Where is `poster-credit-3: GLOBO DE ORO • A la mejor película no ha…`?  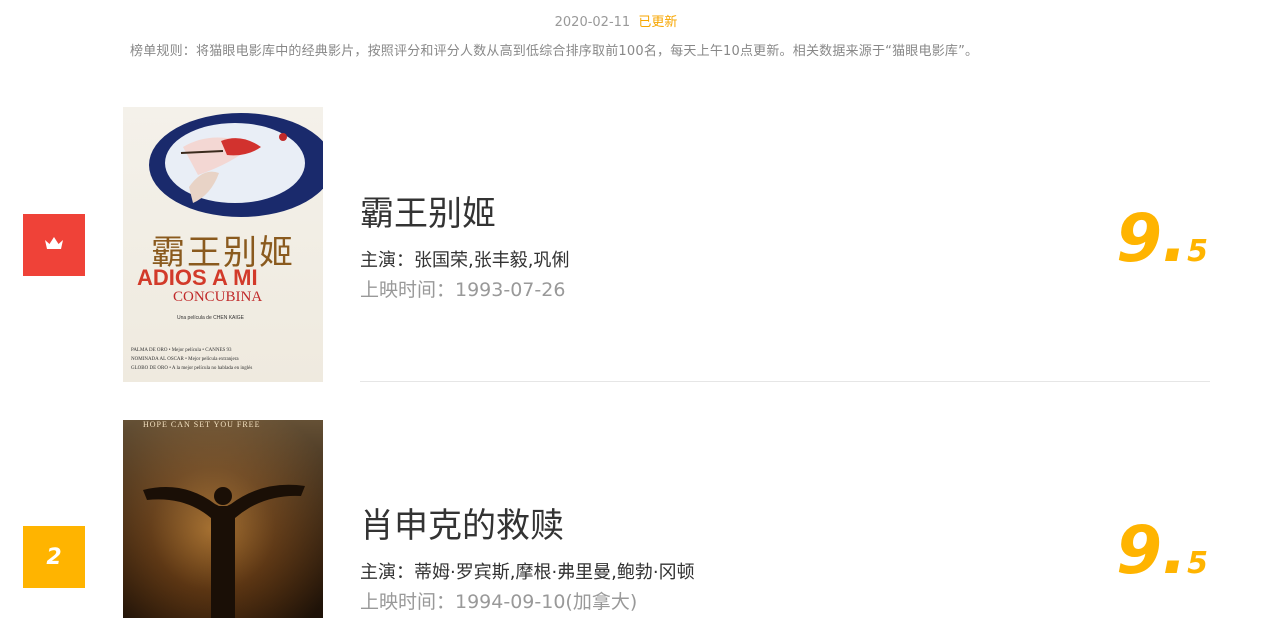
poster-credit-3: GLOBO DE ORO • A la mejor película no ha… is located at coordinates (192, 368).